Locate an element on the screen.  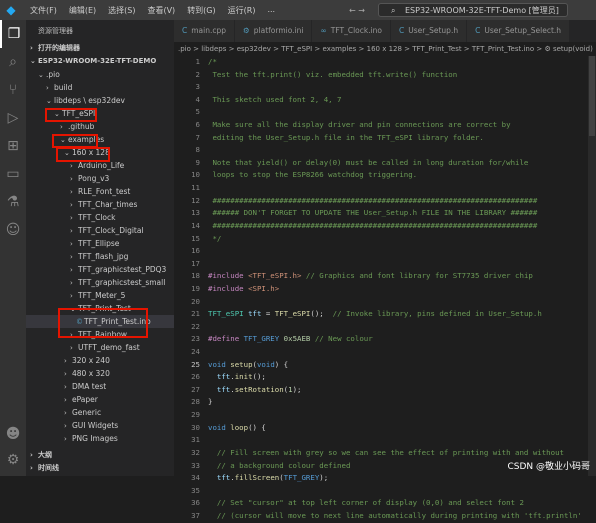
folder-item: ⌄ ESP32-WROOM-32E-TFT-DEMO is located at coordinates (100, 61).